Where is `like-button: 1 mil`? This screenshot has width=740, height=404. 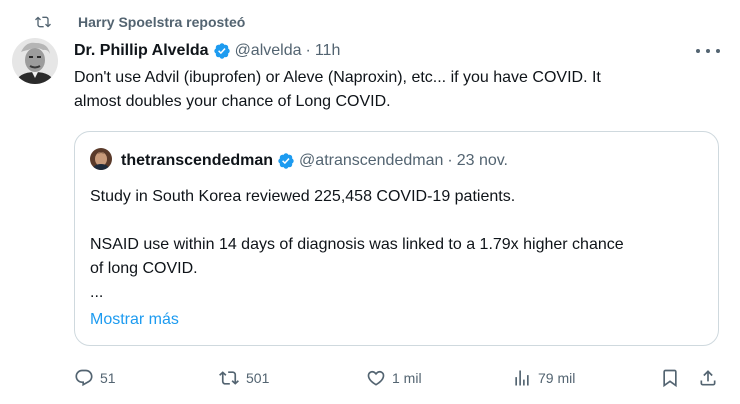 like-button: 1 mil is located at coordinates (394, 378).